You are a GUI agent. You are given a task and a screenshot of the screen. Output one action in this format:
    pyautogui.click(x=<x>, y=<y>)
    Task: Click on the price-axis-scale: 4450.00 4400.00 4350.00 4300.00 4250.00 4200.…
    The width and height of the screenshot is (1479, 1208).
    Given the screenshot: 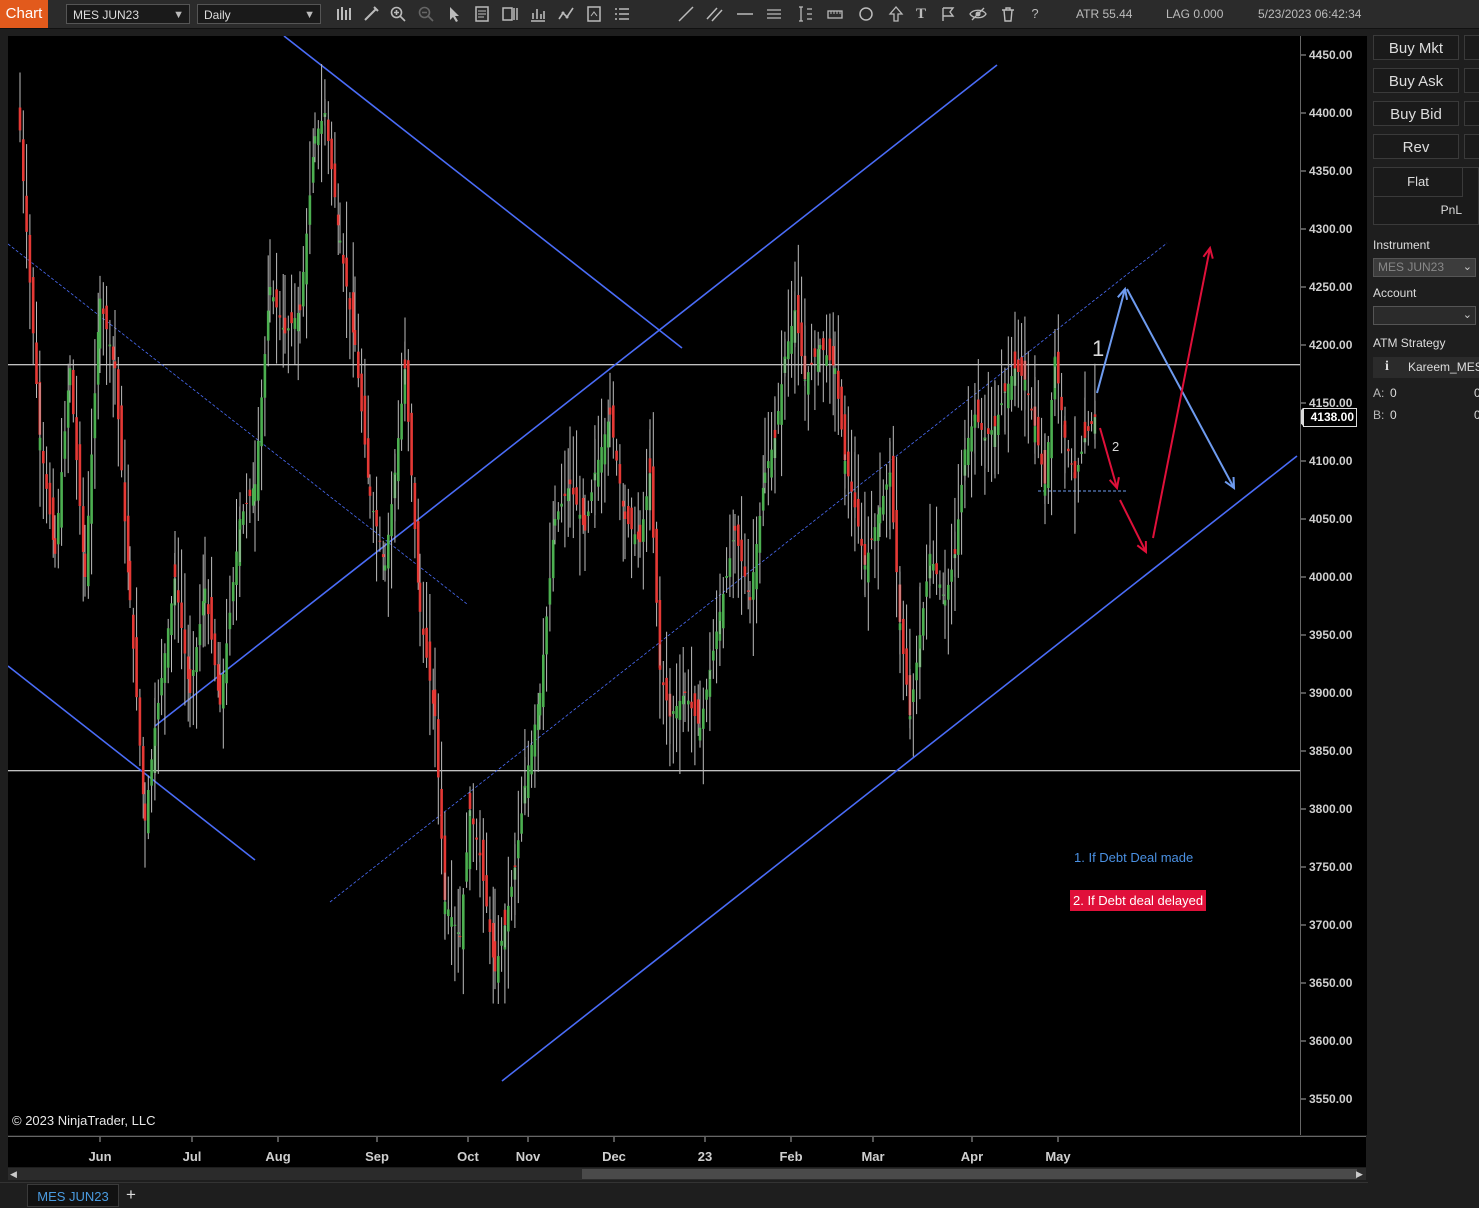 What is the action you would take?
    pyautogui.click(x=1324, y=577)
    